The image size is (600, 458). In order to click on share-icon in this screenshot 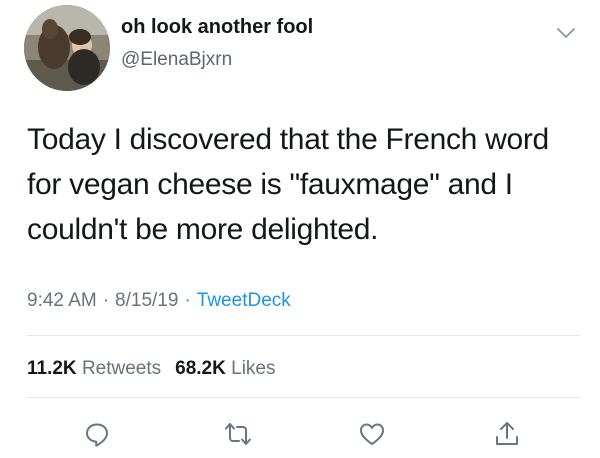, I will do `click(507, 433)`.